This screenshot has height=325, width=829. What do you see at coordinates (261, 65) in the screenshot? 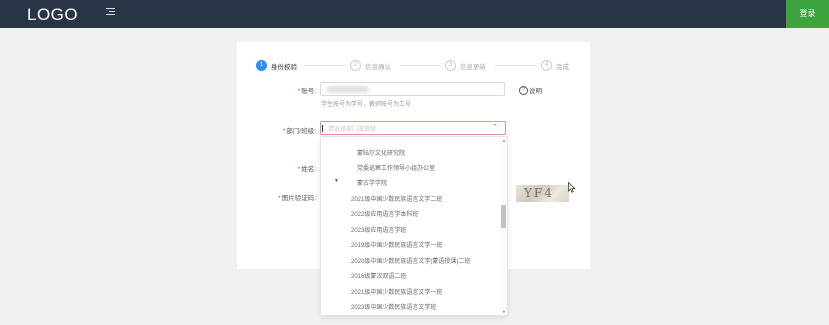
I see `step-number: 1` at bounding box center [261, 65].